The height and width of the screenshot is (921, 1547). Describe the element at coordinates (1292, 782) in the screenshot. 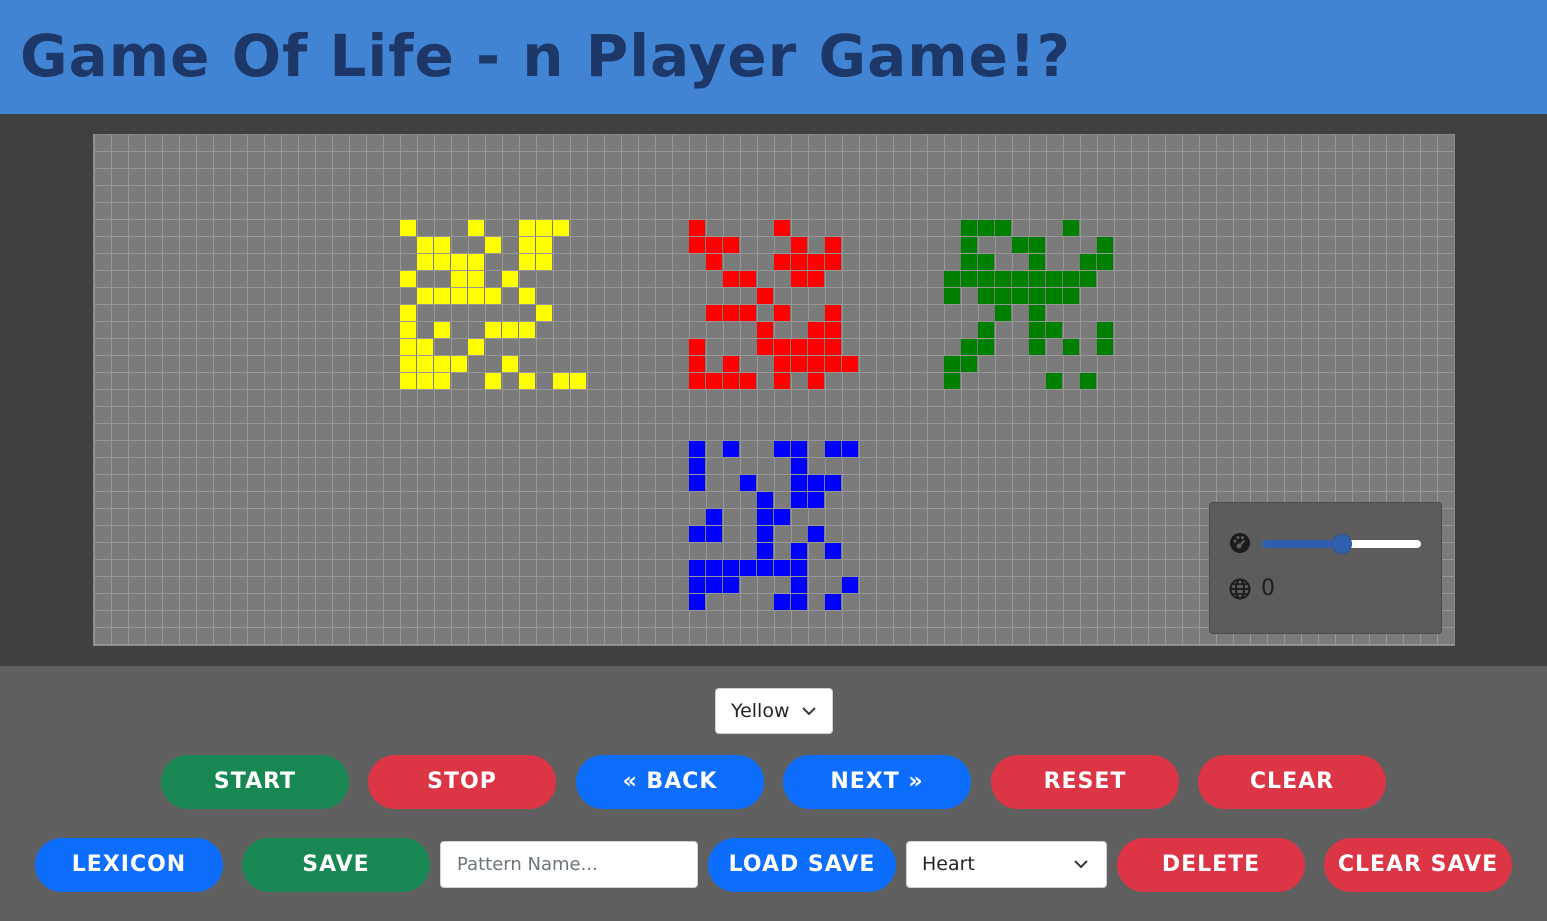

I see `clear-button: CLEAR` at that location.